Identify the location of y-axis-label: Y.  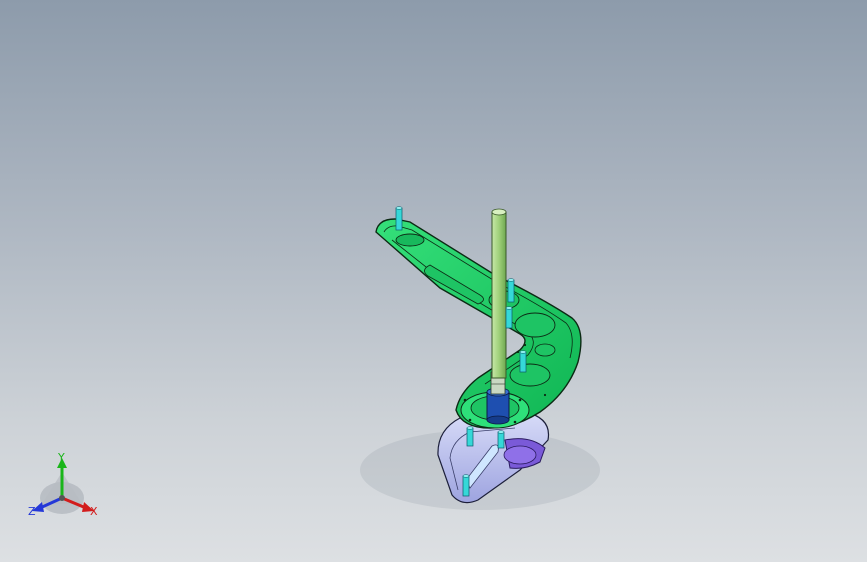
(61, 457).